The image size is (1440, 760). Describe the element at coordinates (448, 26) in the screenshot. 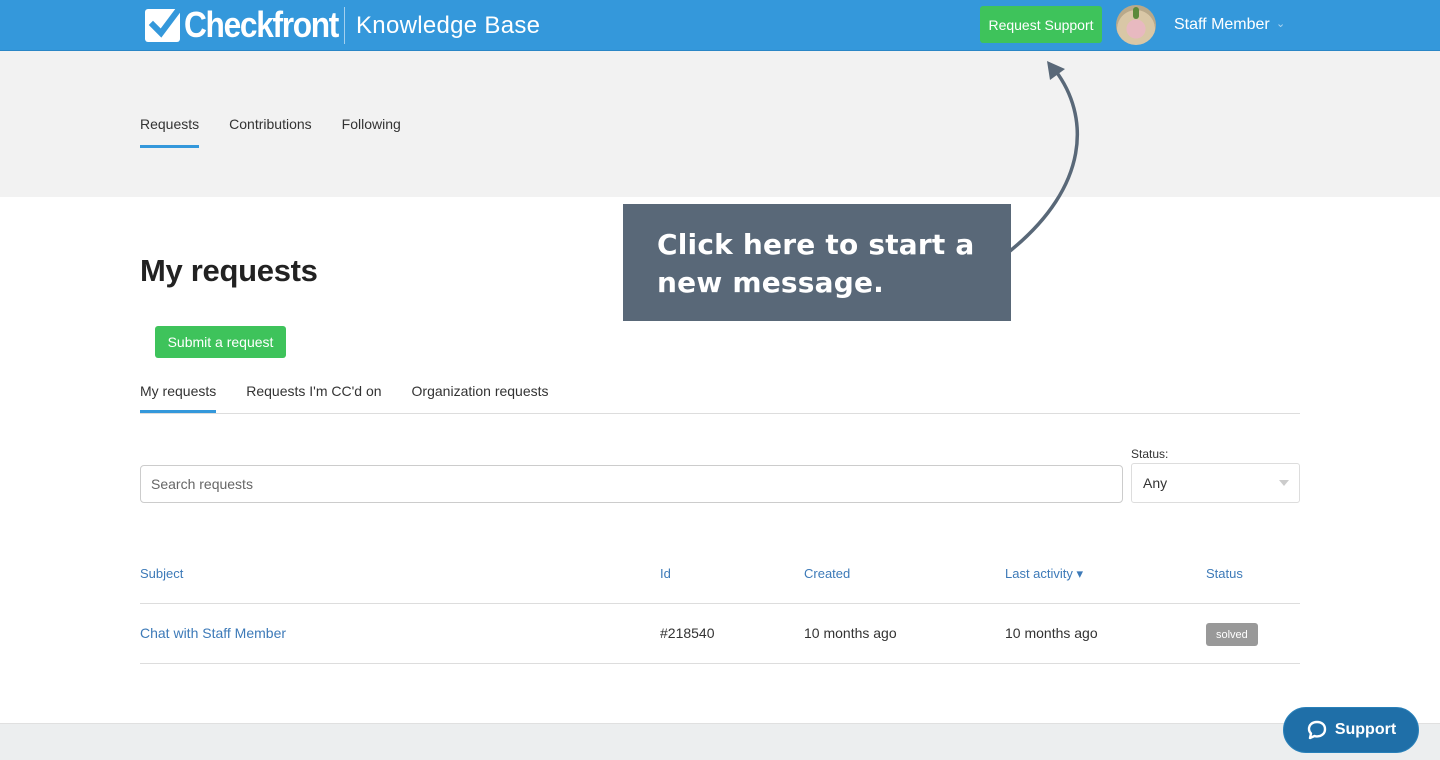

I see `site-title: Knowledge Base` at that location.